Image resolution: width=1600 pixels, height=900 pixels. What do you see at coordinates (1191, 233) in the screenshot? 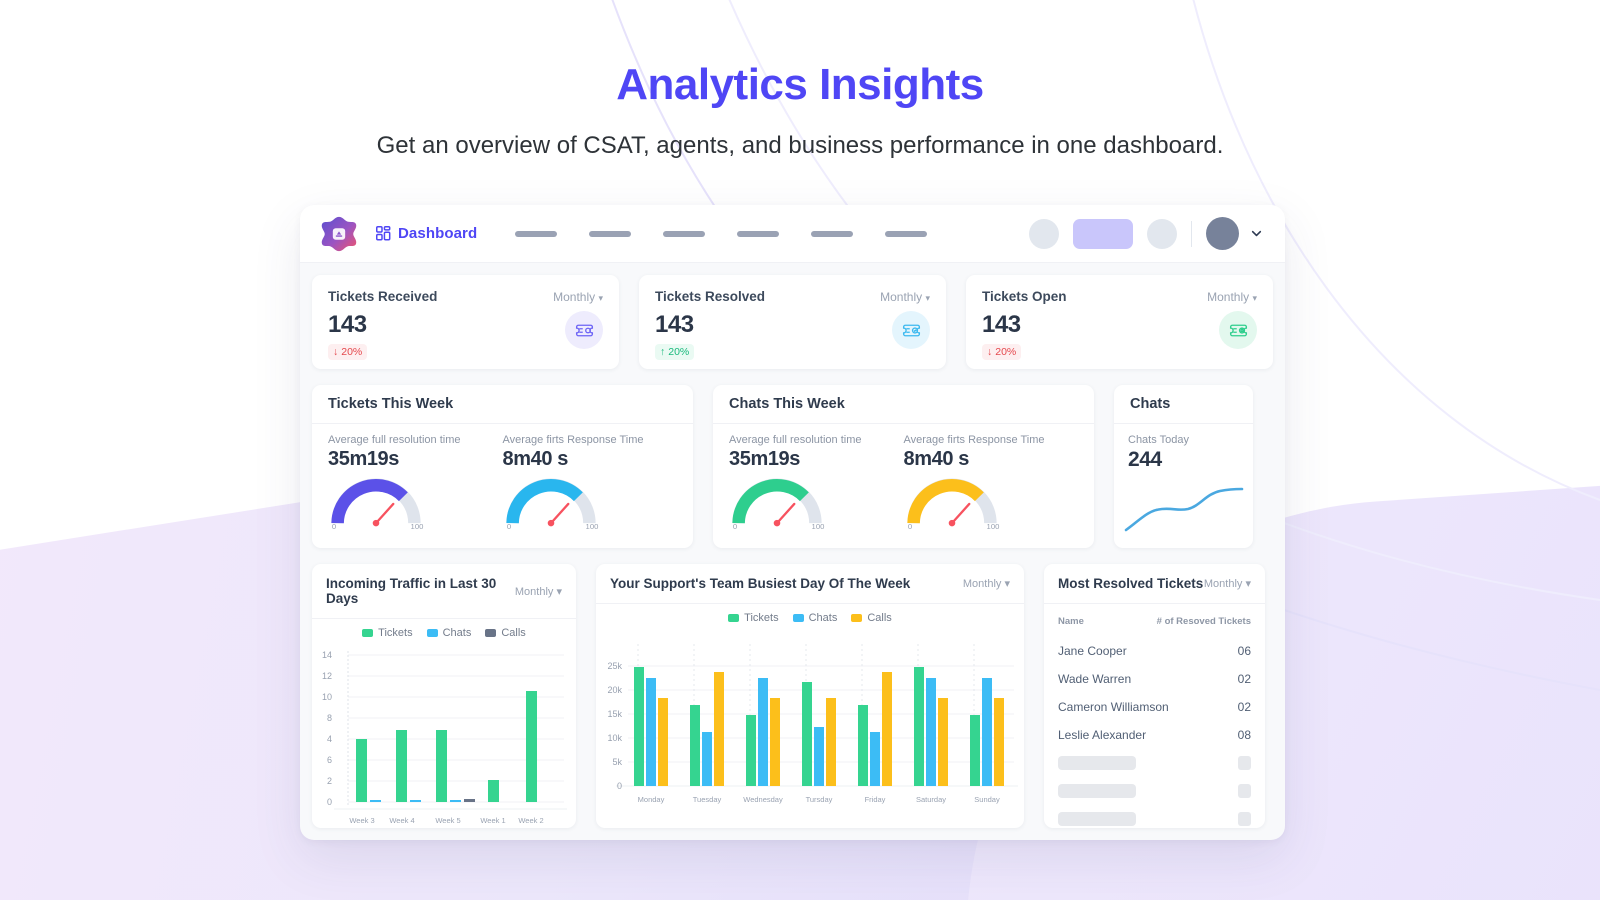
I see `topbar-divider` at bounding box center [1191, 233].